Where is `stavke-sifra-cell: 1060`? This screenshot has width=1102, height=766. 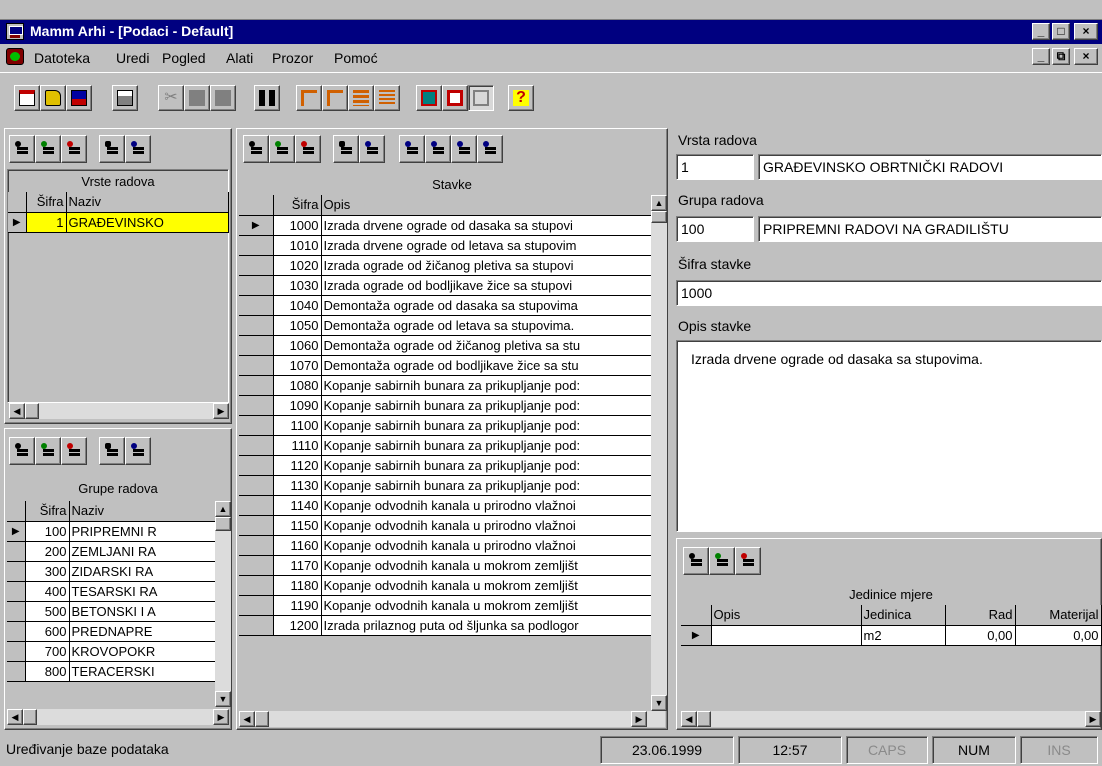
stavke-sifra-cell: 1060 is located at coordinates (297, 345).